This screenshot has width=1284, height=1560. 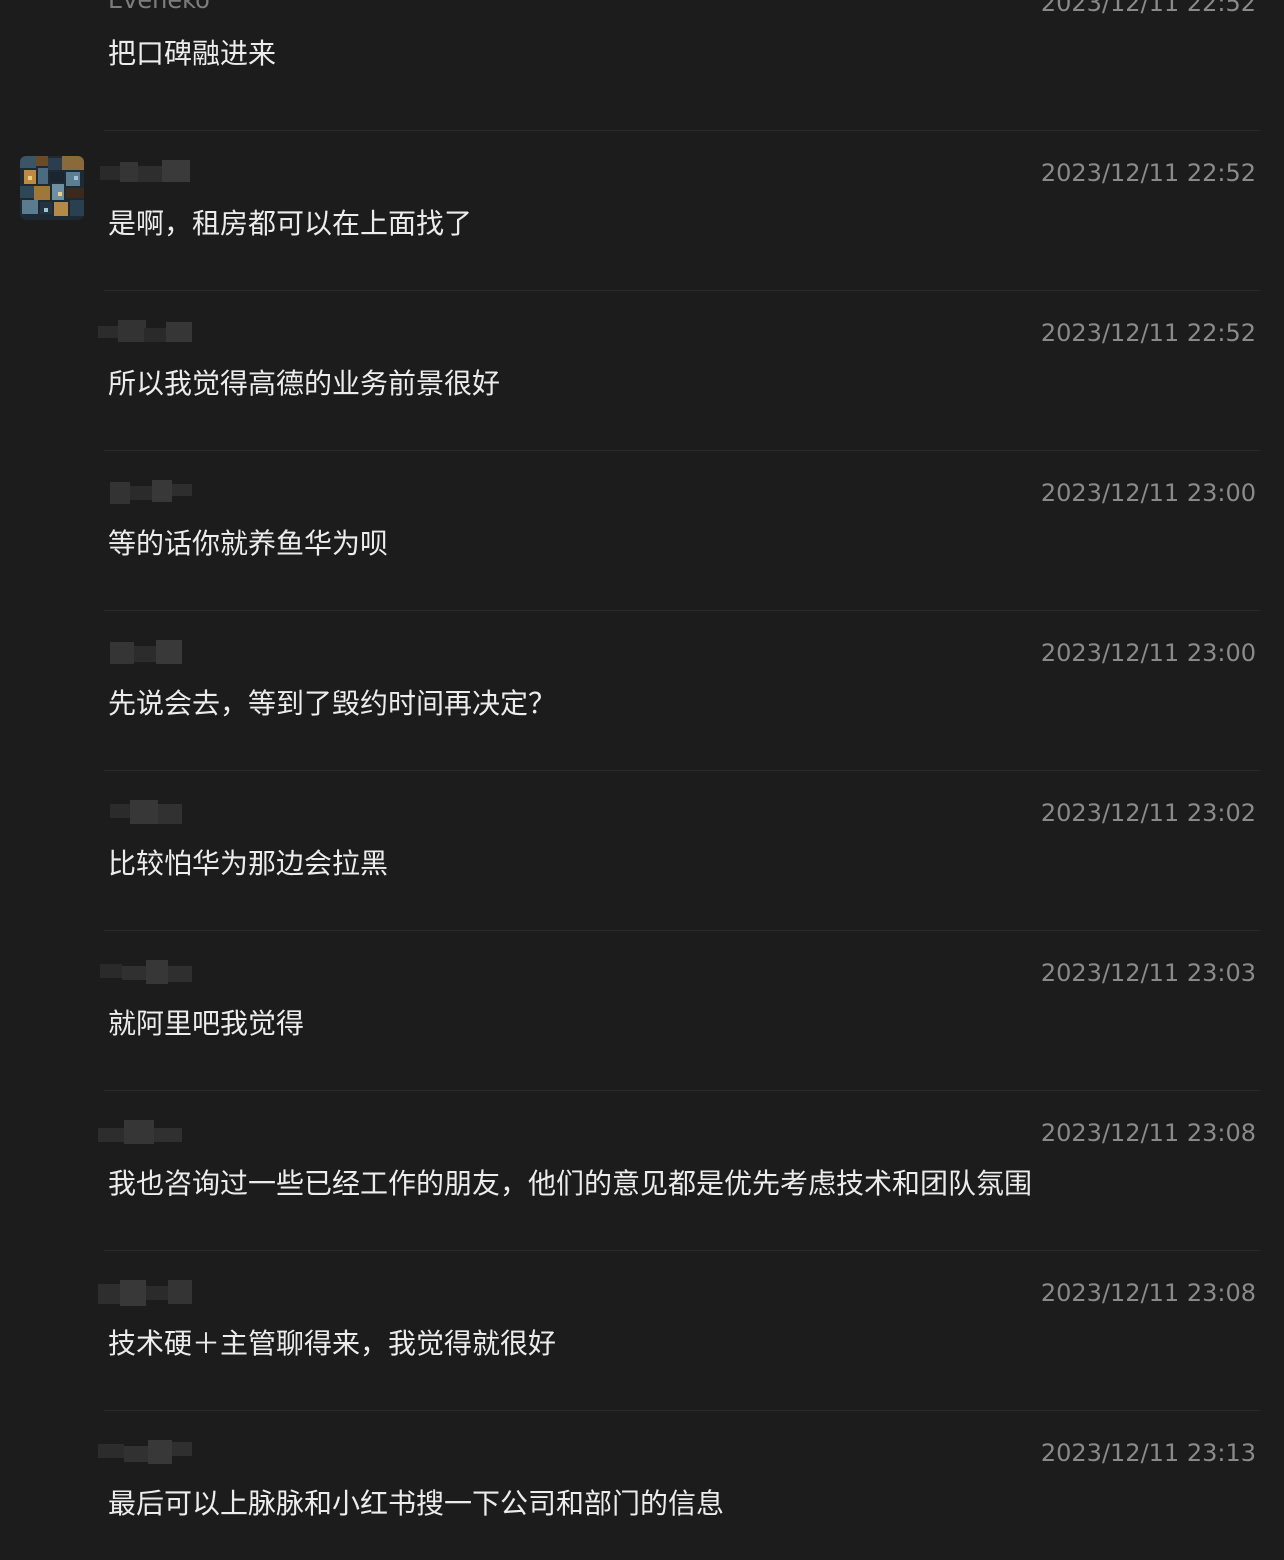 I want to click on sender-name: Eveneko, so click(x=159, y=7).